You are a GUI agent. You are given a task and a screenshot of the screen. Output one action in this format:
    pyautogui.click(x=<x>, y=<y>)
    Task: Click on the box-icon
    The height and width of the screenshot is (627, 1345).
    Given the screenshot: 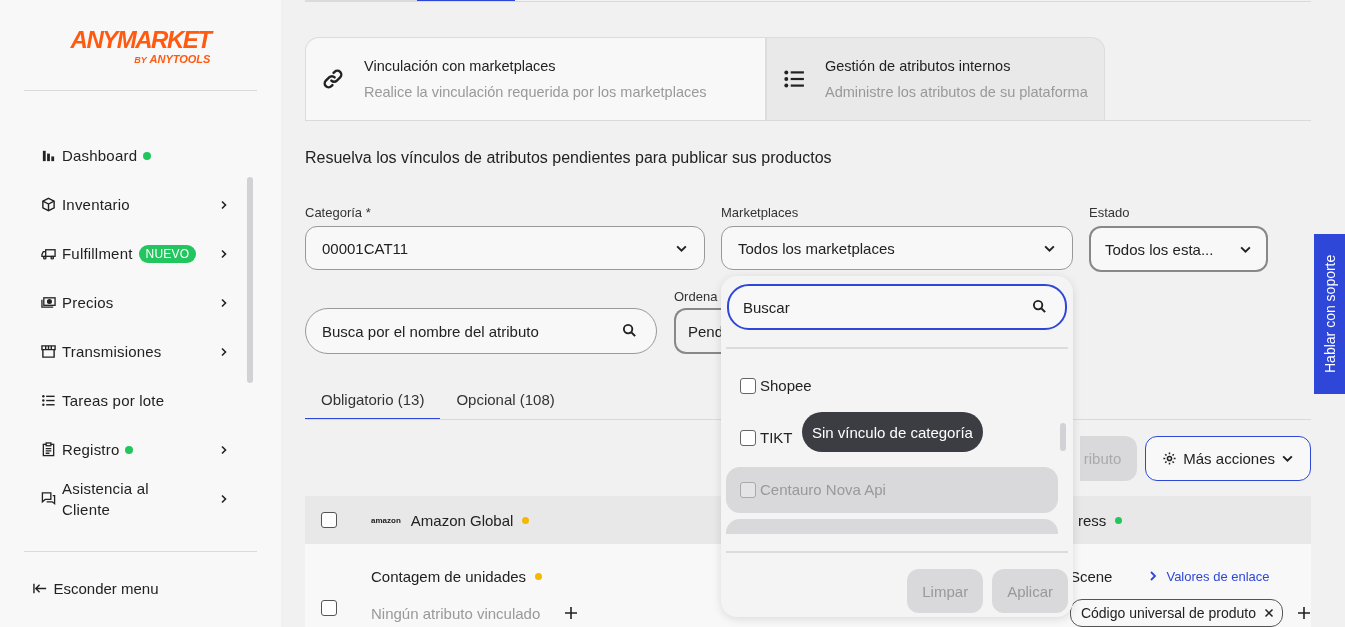 What is the action you would take?
    pyautogui.click(x=48, y=204)
    